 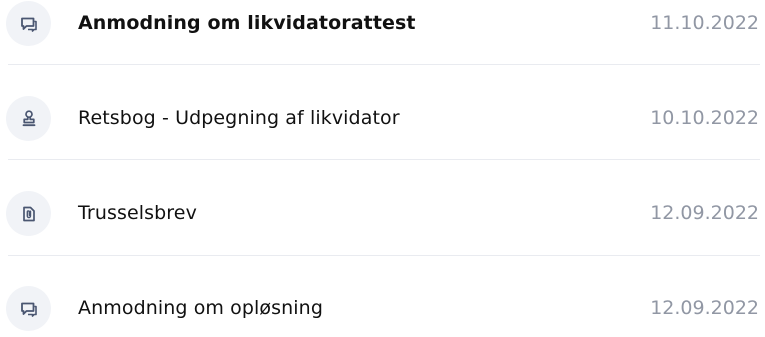 I want to click on document-date: 10.10.2022, so click(x=704, y=118).